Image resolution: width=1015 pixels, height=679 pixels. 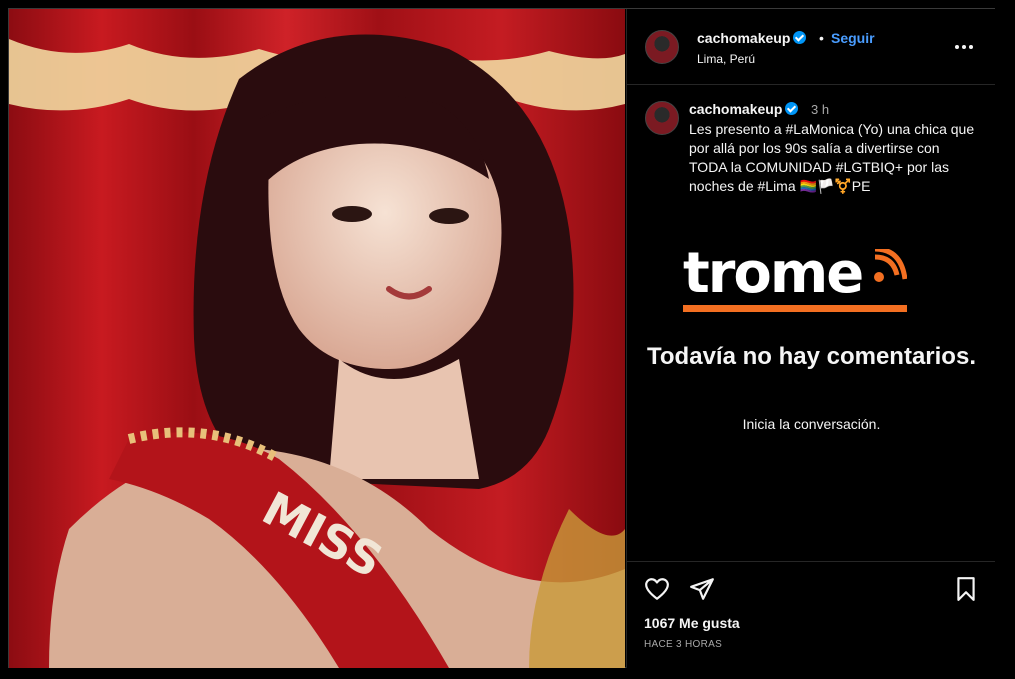 I want to click on caption-time: 3 h, so click(x=820, y=109).